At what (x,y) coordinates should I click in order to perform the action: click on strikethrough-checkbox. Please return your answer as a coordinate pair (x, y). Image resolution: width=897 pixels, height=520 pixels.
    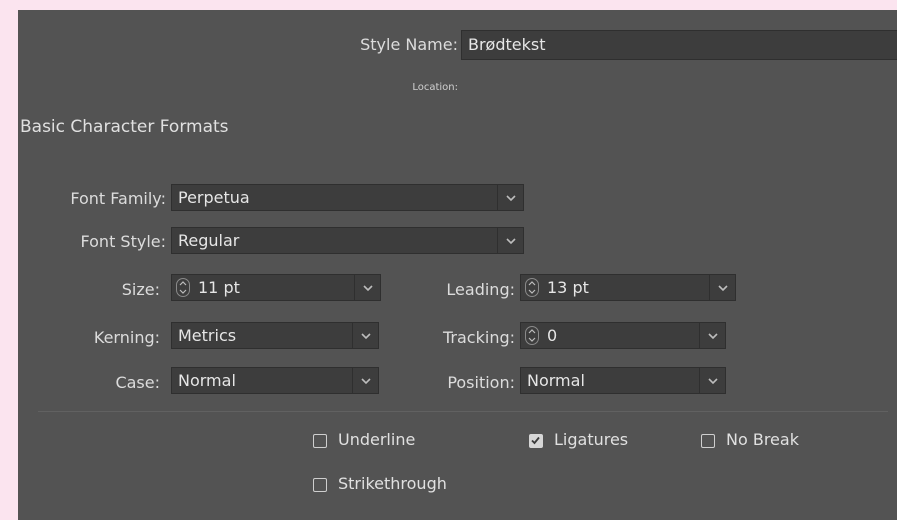
    Looking at the image, I should click on (320, 485).